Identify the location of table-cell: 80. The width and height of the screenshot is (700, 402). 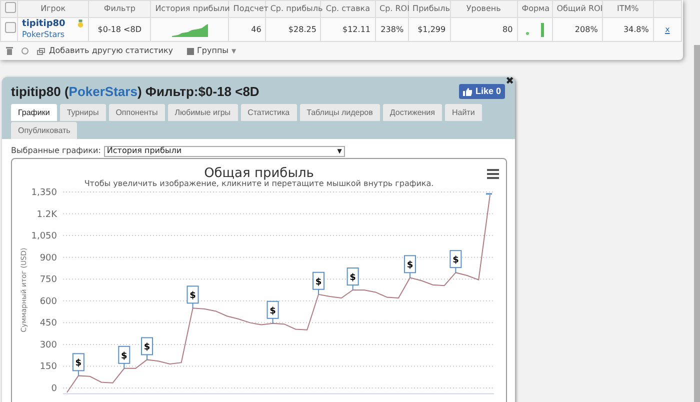
(484, 30).